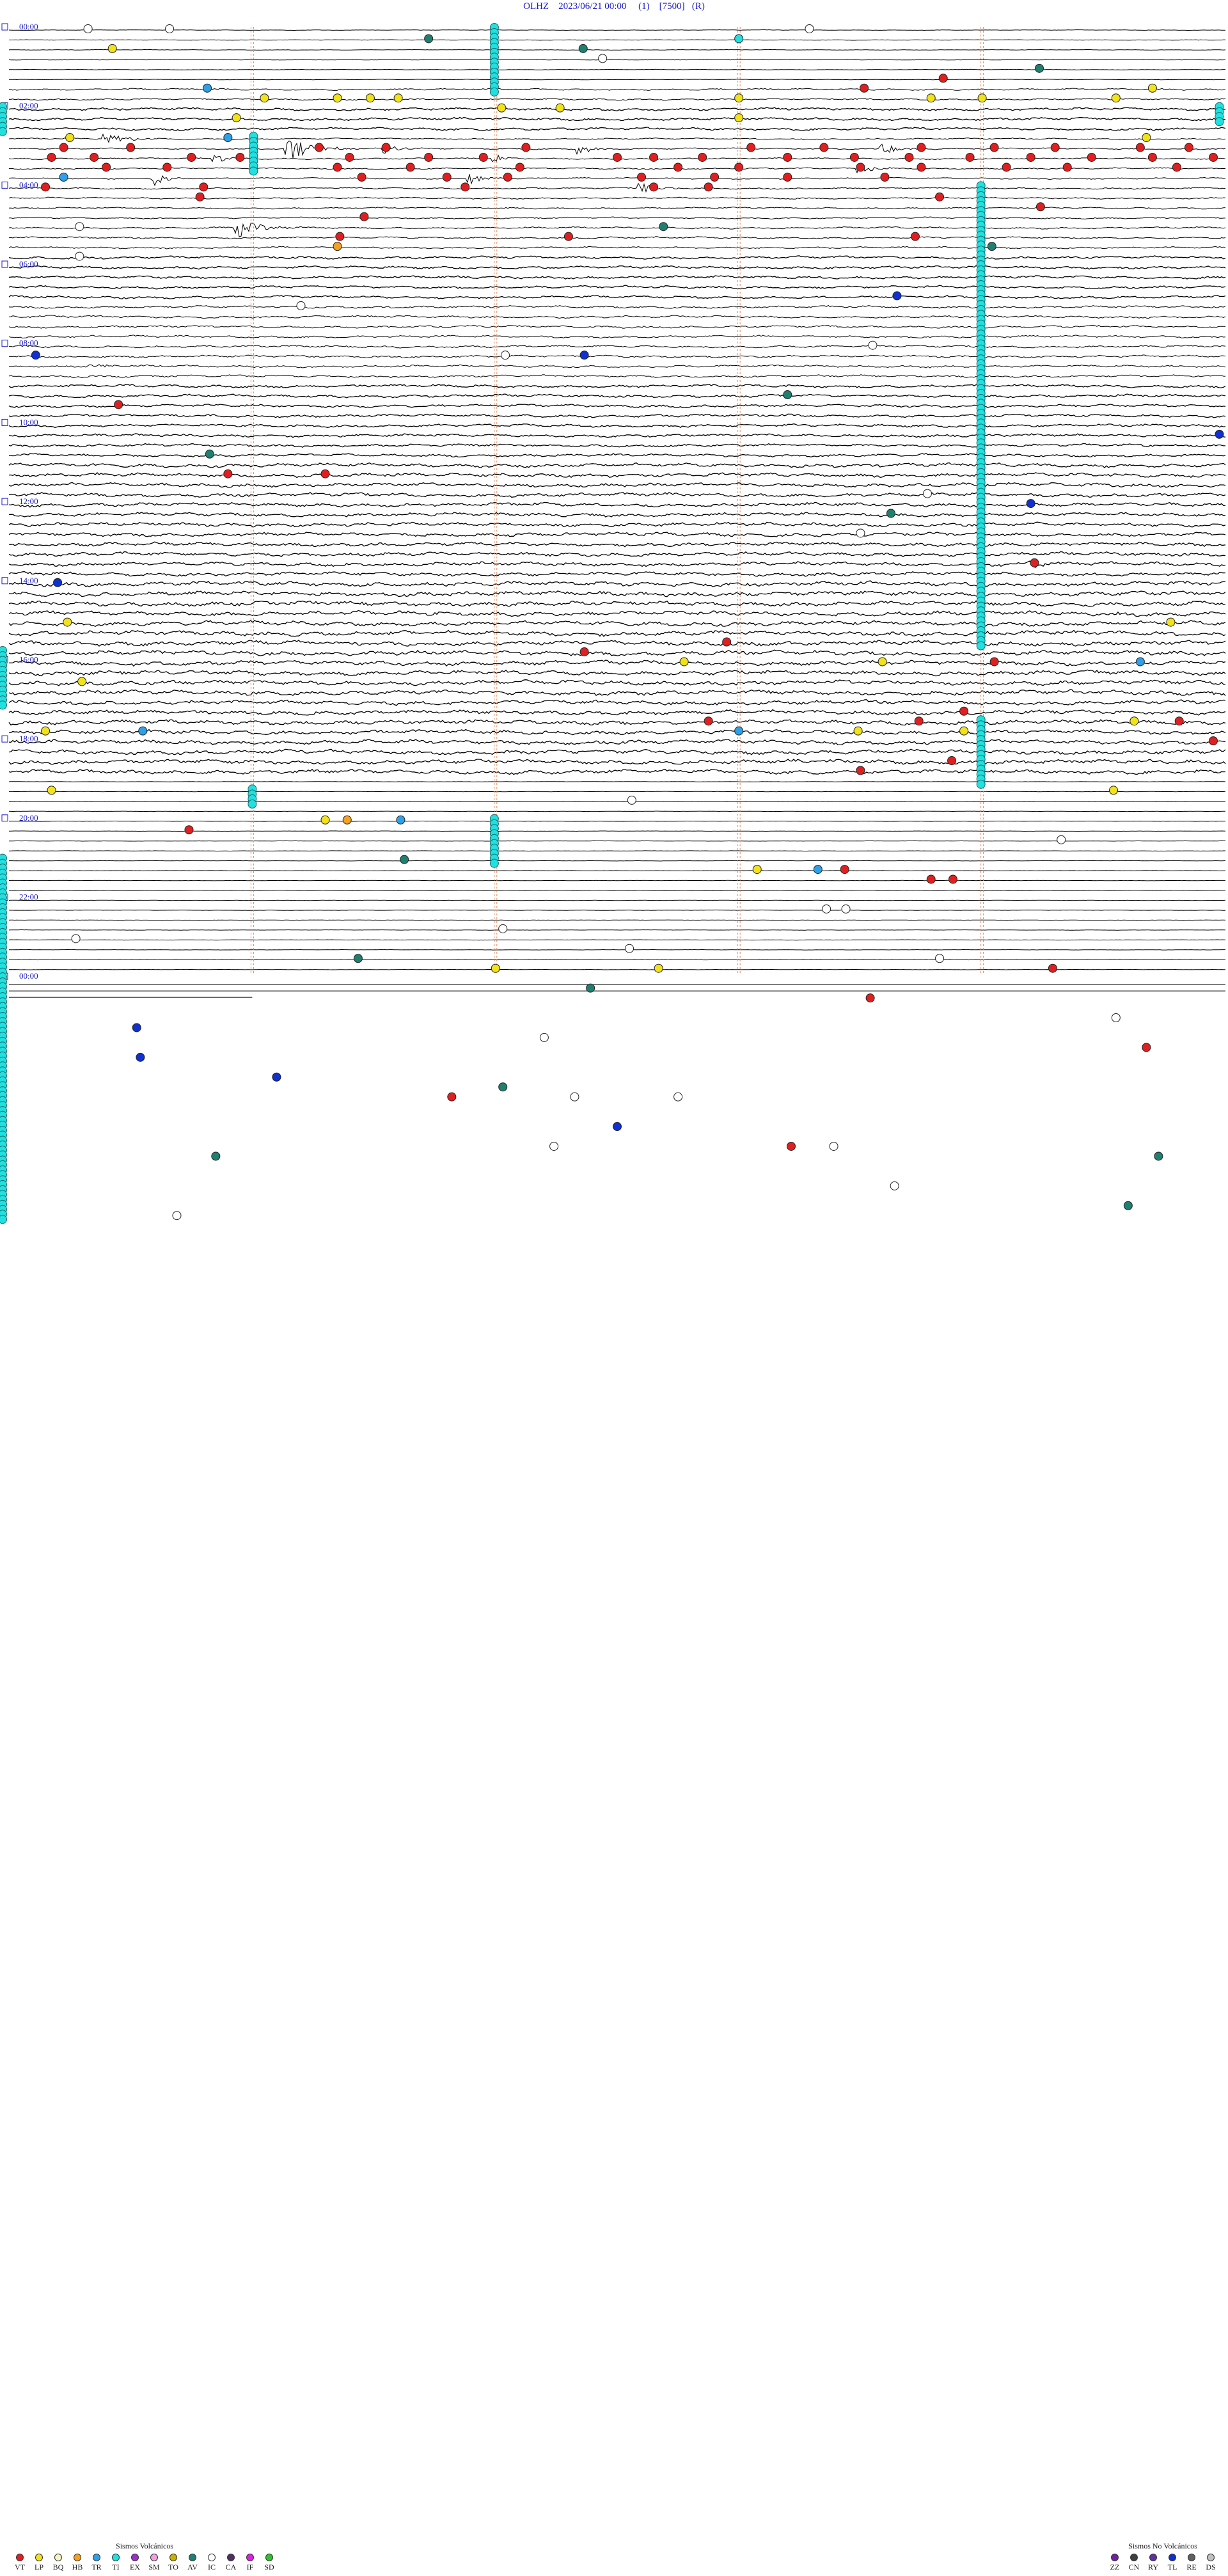 This screenshot has height=2576, width=1228. What do you see at coordinates (154, 2567) in the screenshot?
I see `legend-code-sm: SM` at bounding box center [154, 2567].